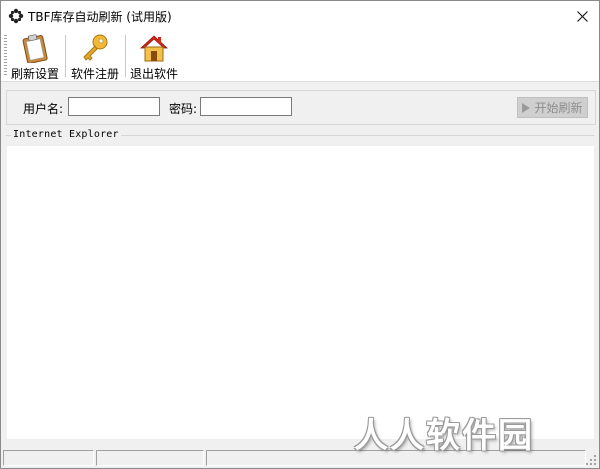  I want to click on key-icon, so click(95, 47).